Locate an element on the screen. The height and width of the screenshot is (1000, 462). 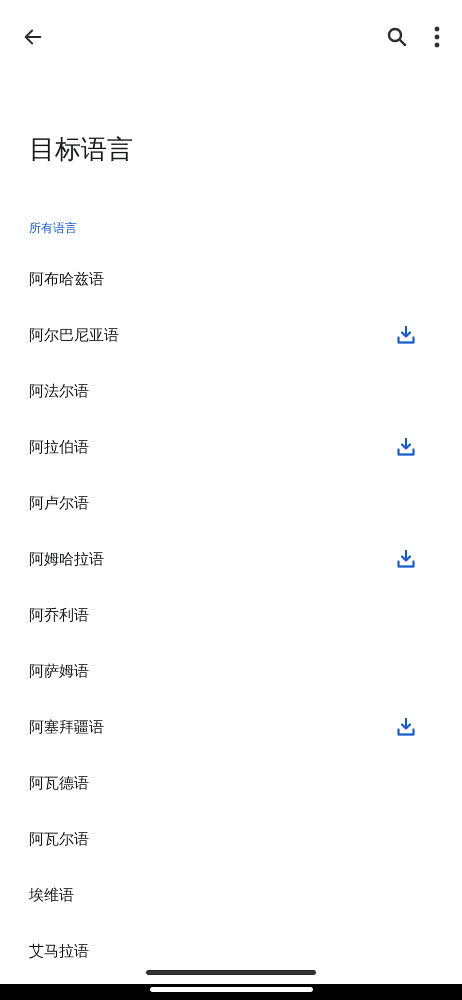
language-item: 埃维语 is located at coordinates (231, 895).